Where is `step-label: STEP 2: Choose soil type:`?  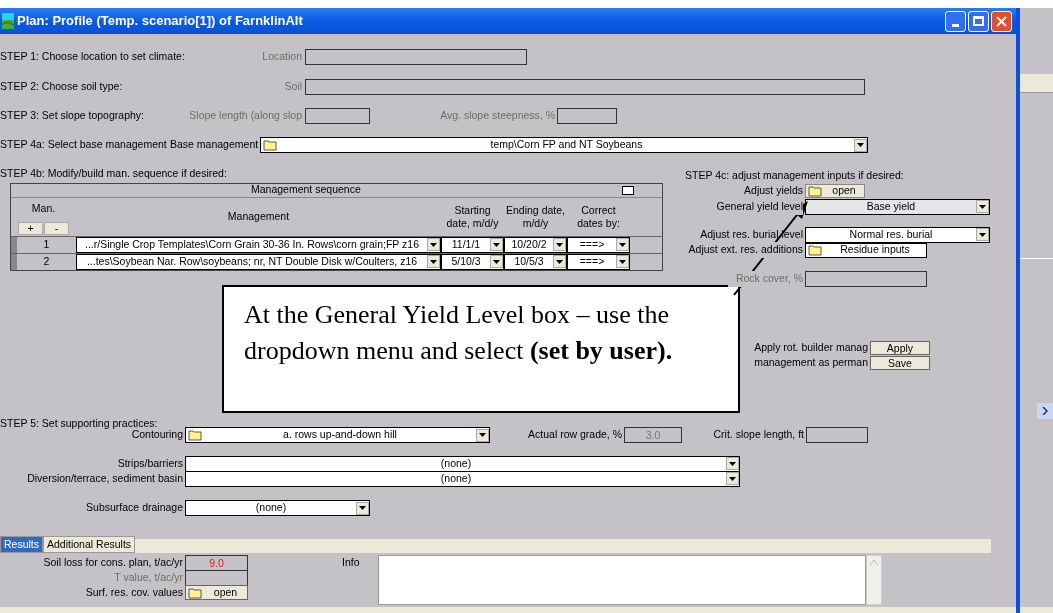 step-label: STEP 2: Choose soil type: is located at coordinates (62, 86).